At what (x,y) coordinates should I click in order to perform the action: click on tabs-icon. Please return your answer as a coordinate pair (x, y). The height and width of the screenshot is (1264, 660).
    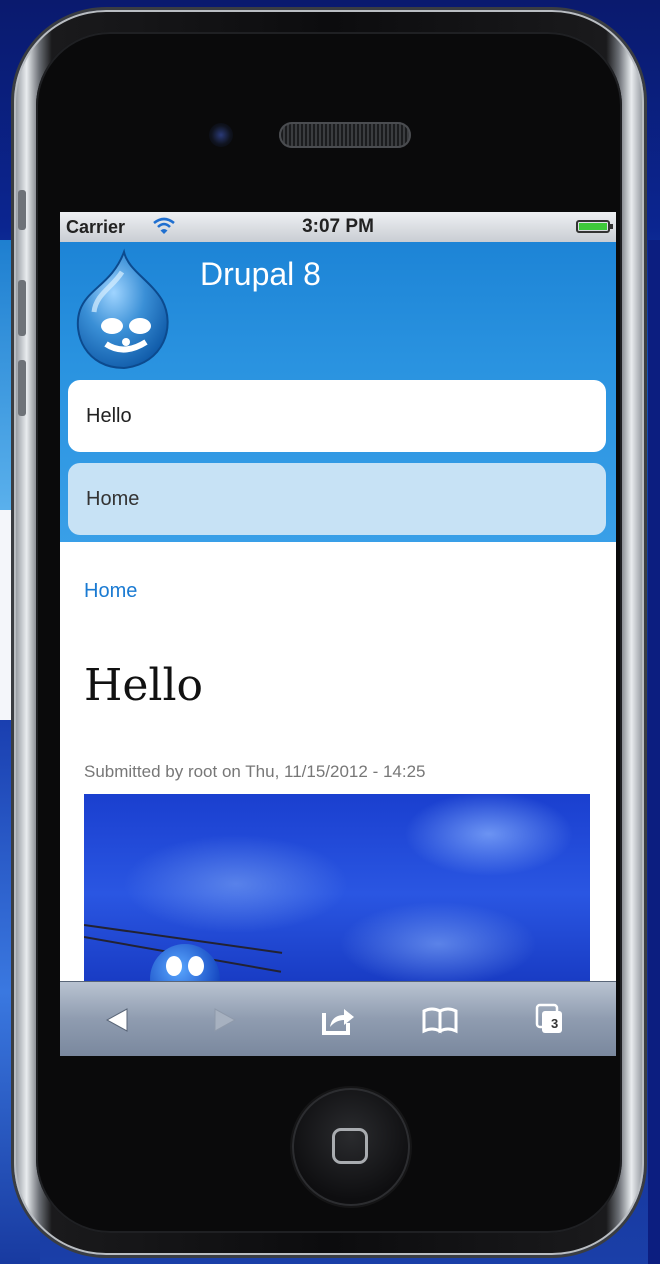
    Looking at the image, I should click on (548, 1018).